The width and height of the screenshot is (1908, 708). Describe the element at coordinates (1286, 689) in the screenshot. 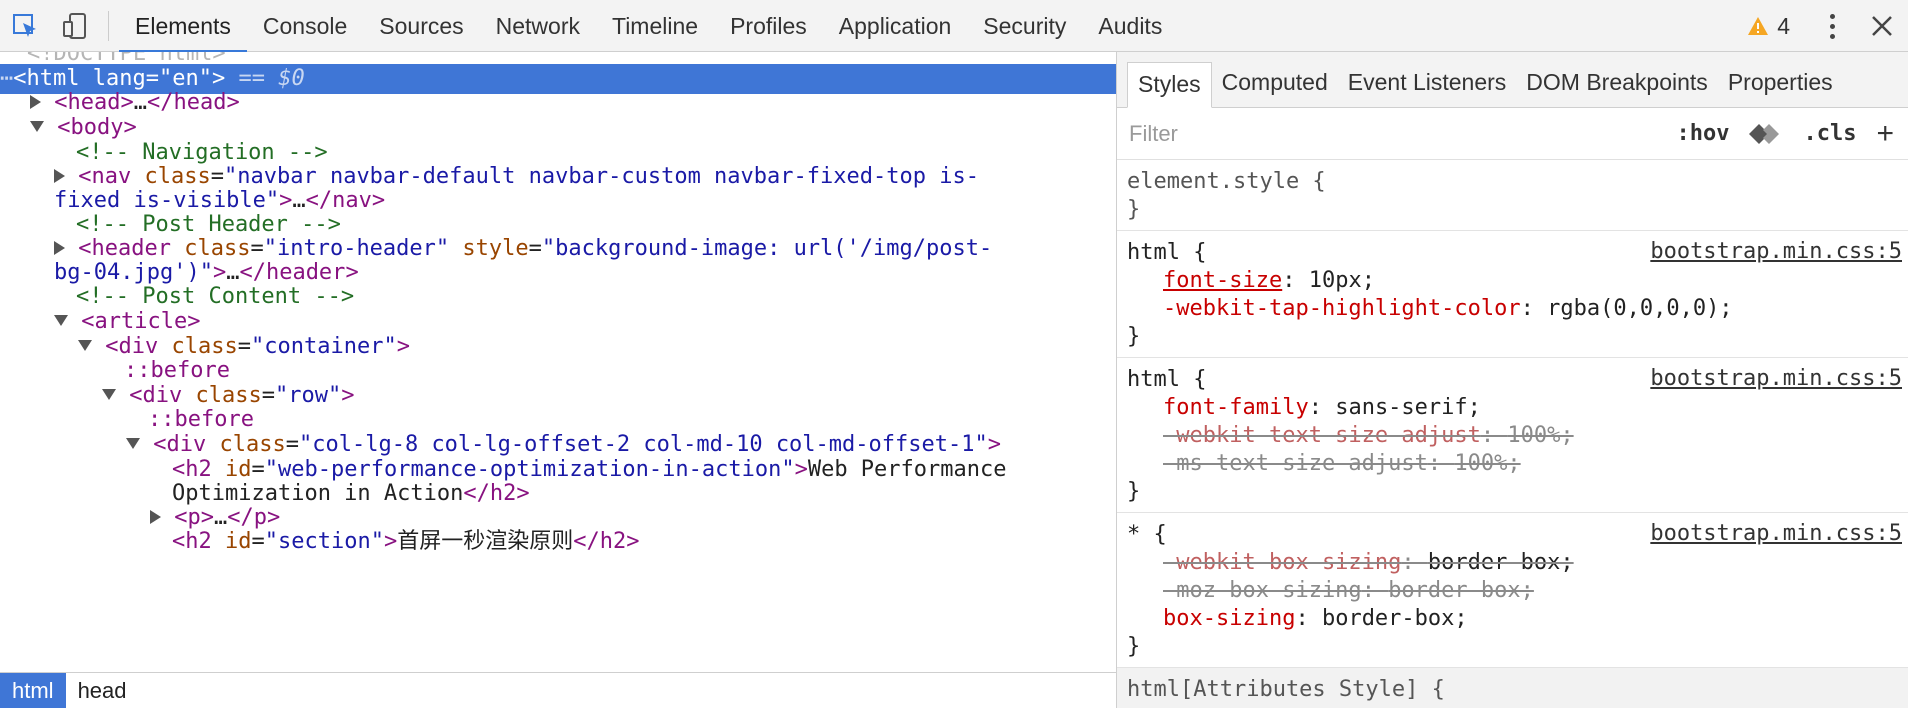

I see `rule-selector: html[Attributes Style] {` at that location.